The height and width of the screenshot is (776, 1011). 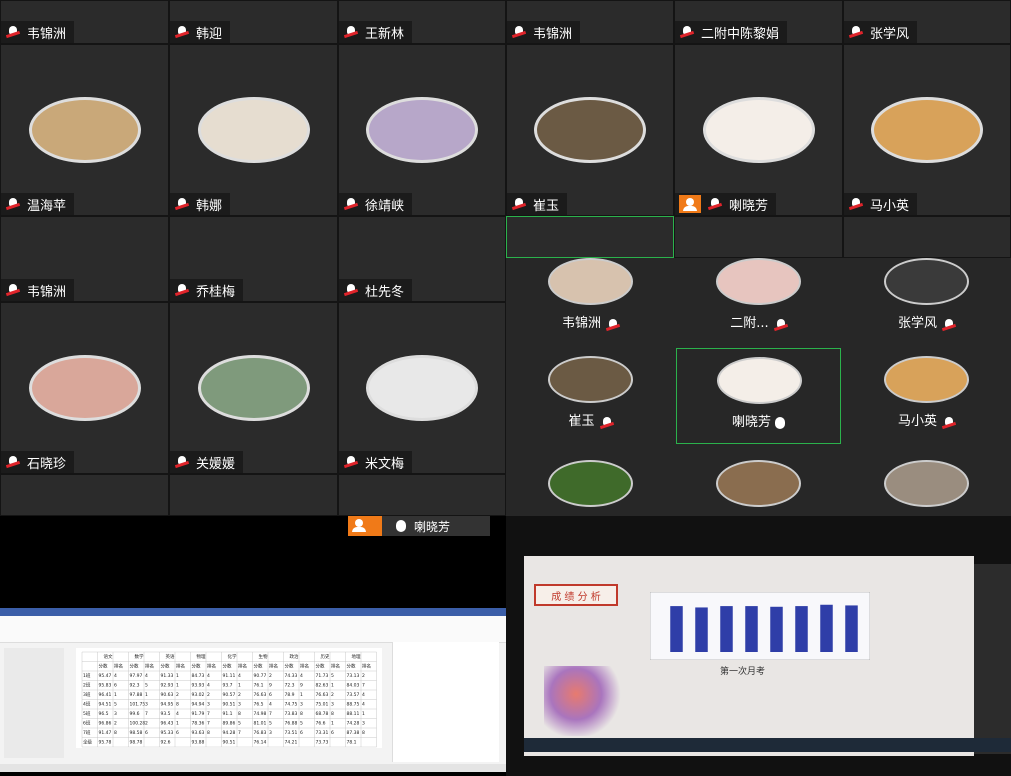 What do you see at coordinates (352, 743) in the screenshot?
I see `table-cell: 78.1` at bounding box center [352, 743].